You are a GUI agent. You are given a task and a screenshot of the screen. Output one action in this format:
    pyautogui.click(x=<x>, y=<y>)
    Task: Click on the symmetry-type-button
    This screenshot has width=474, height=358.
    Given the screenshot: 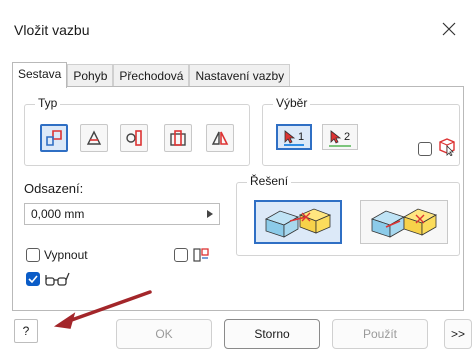 What is the action you would take?
    pyautogui.click(x=220, y=138)
    